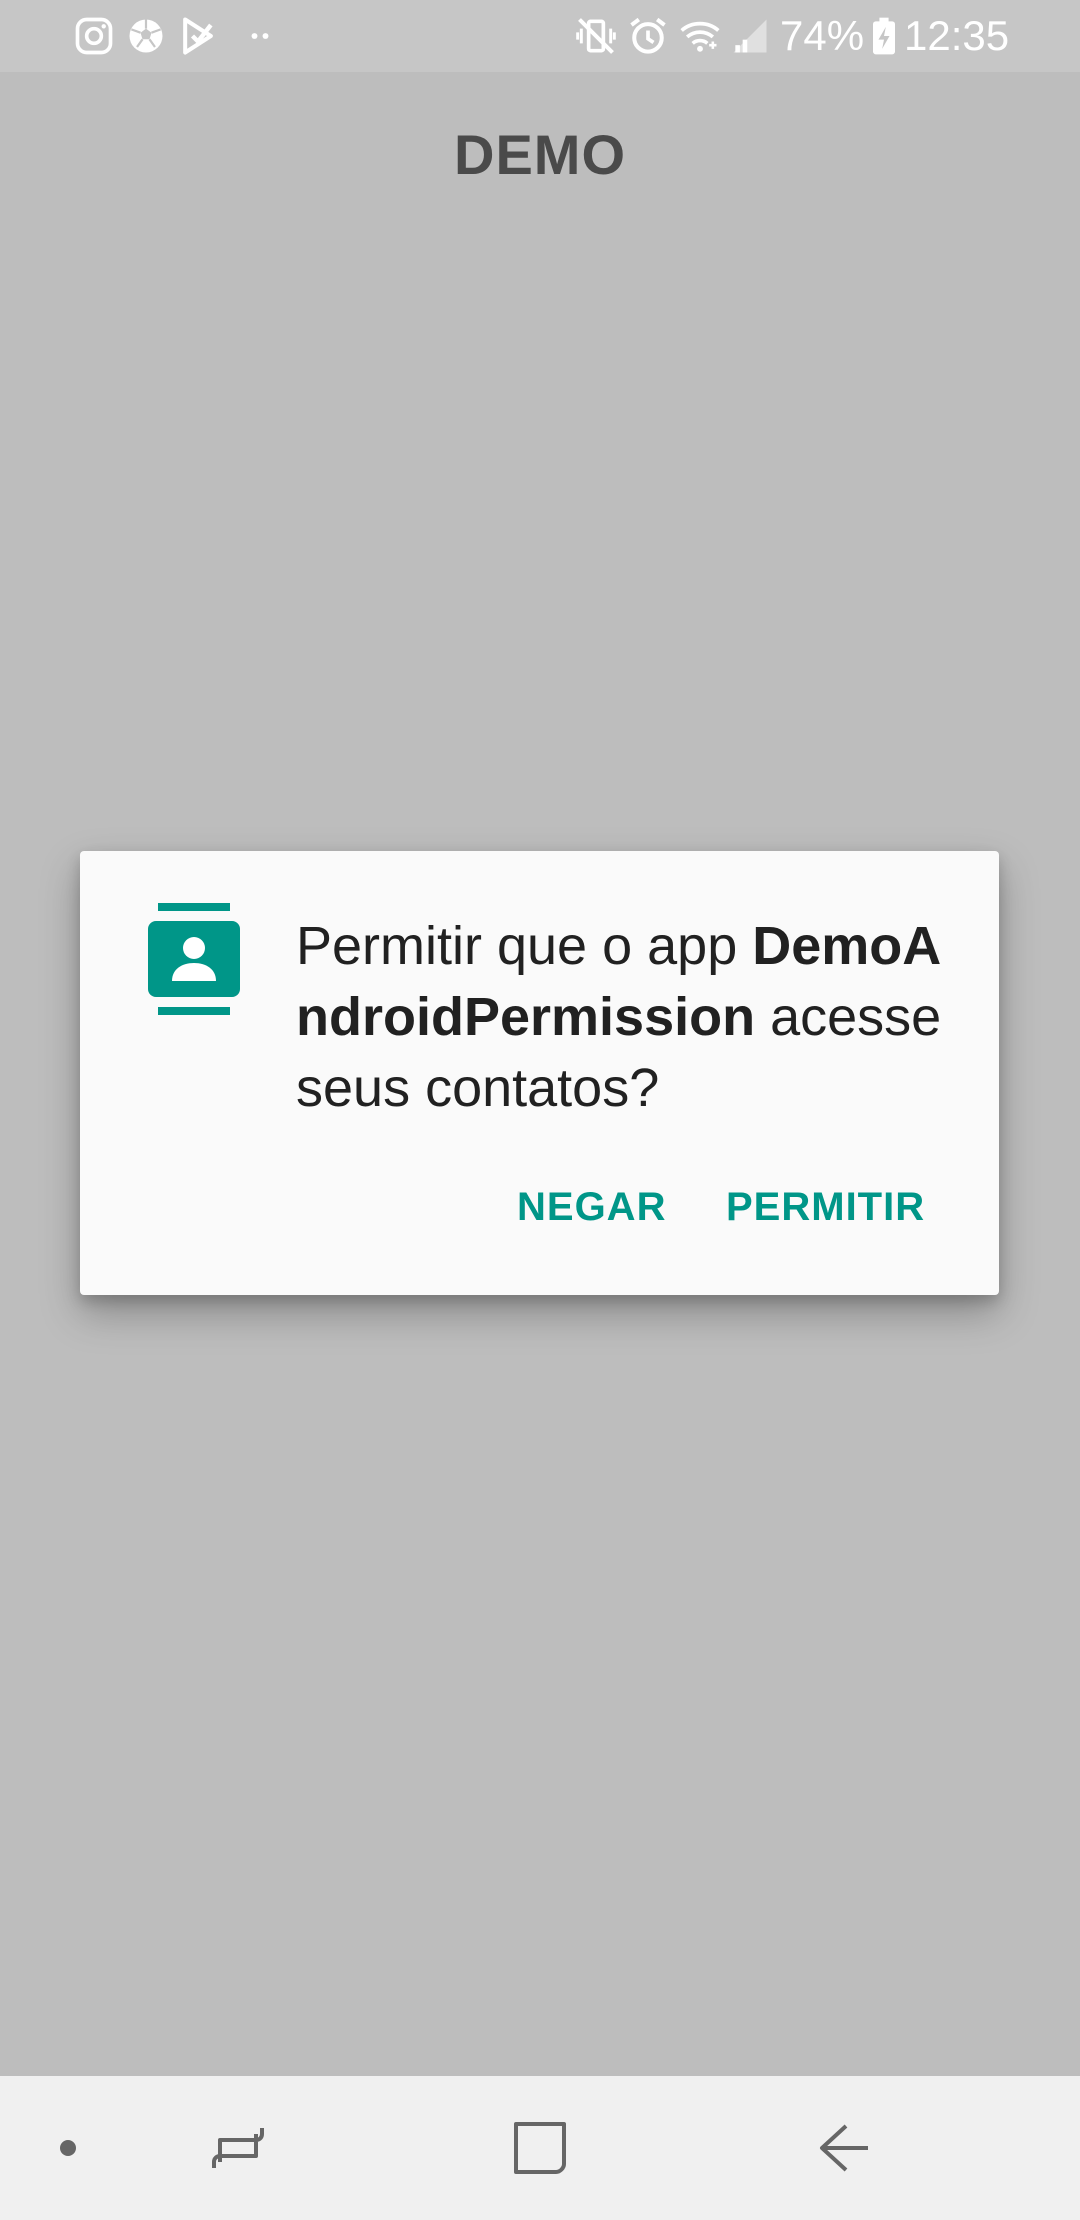 The width and height of the screenshot is (1080, 2220). What do you see at coordinates (194, 959) in the screenshot?
I see `contacts-icon` at bounding box center [194, 959].